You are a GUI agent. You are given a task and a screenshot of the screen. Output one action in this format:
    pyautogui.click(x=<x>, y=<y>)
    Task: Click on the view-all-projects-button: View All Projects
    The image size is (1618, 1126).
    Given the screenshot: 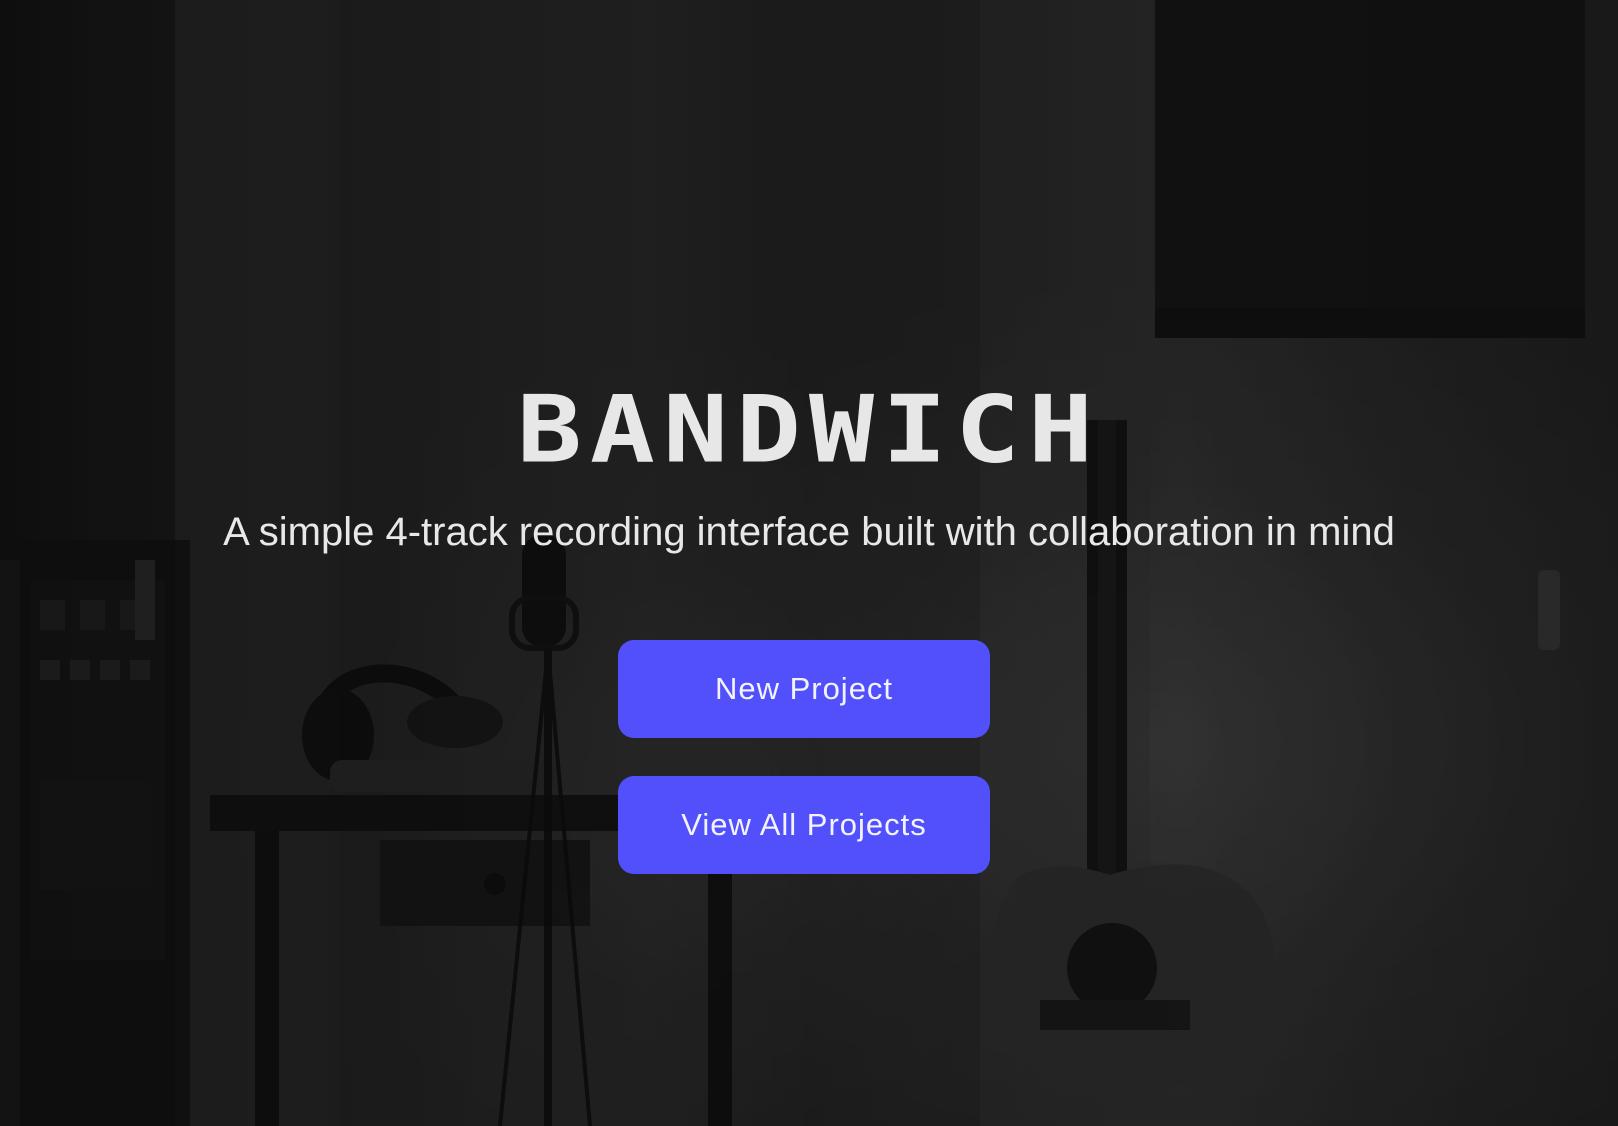 What is the action you would take?
    pyautogui.click(x=804, y=825)
    